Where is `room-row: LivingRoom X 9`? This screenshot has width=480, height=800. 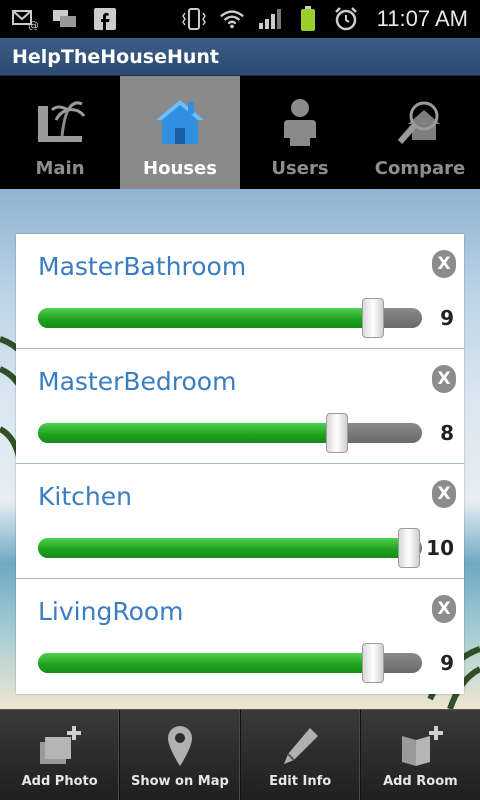
room-row: LivingRoom X 9 is located at coordinates (240, 636).